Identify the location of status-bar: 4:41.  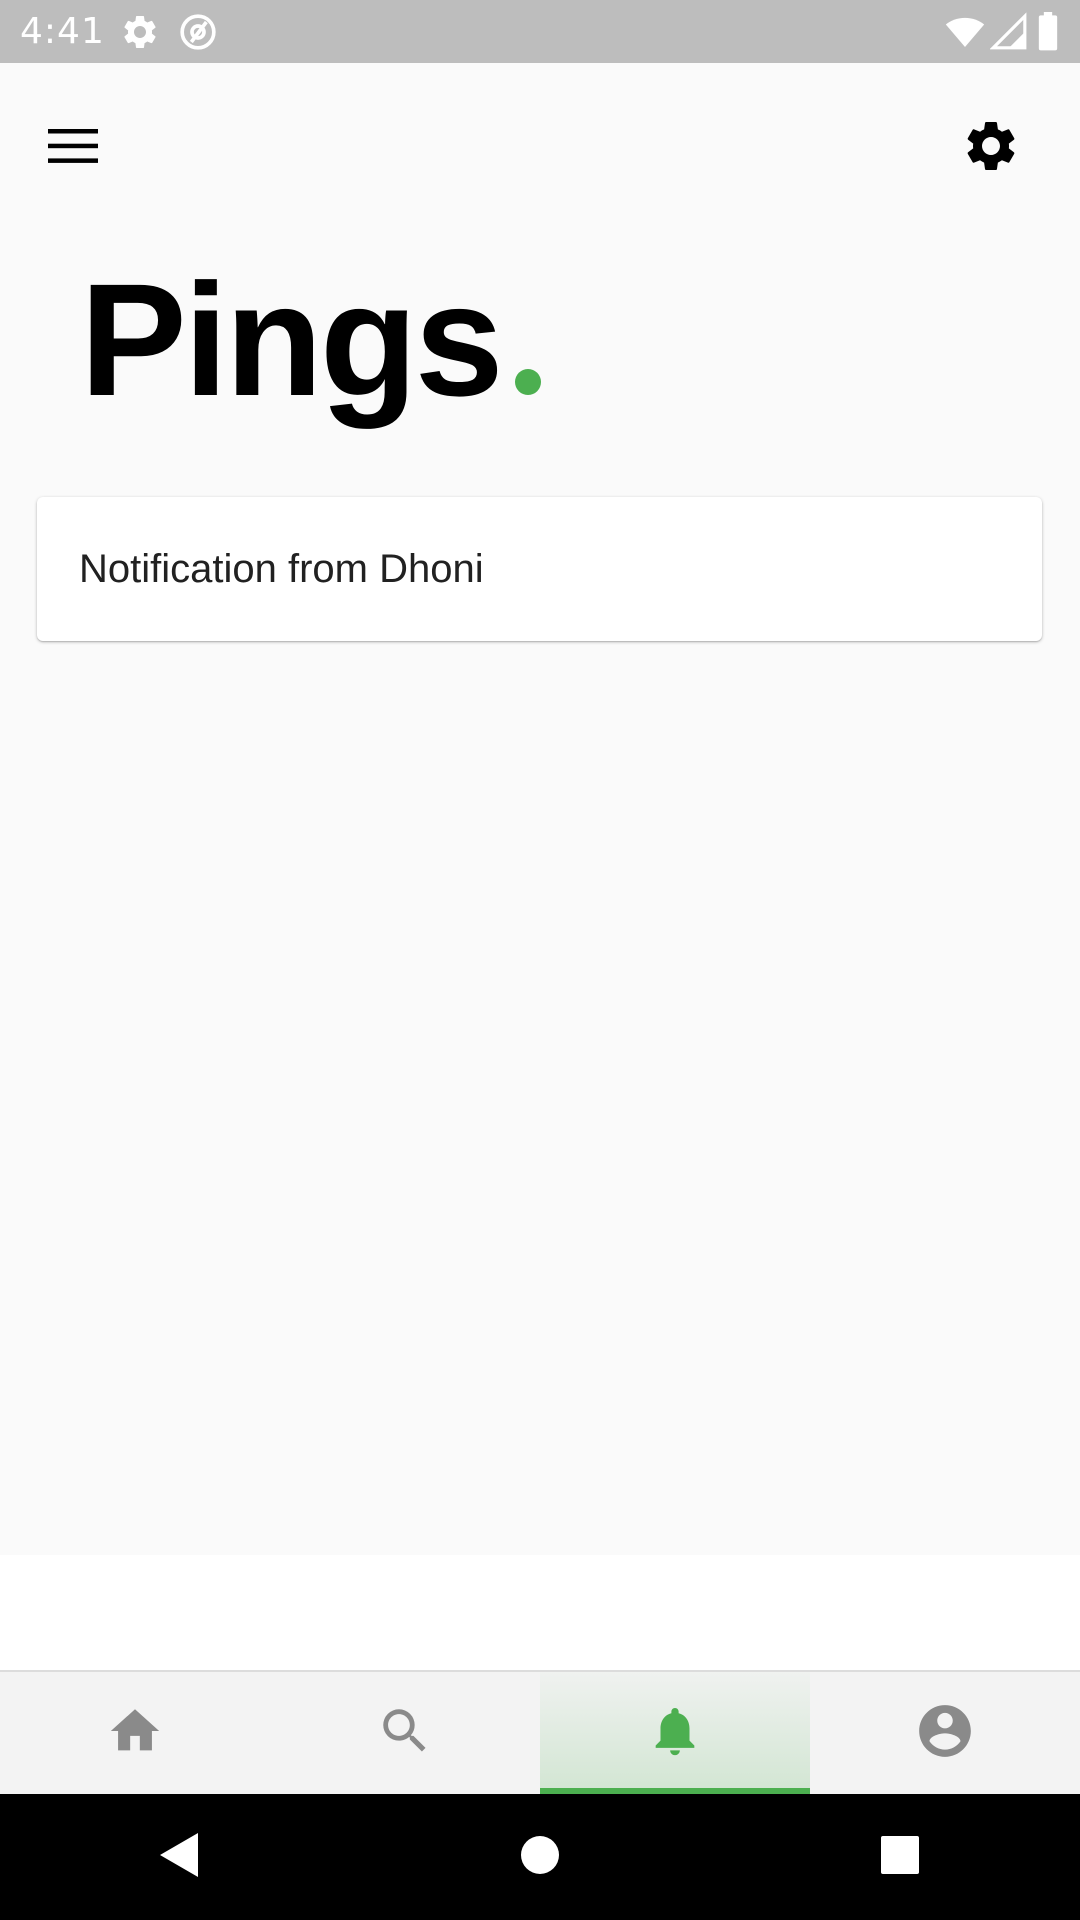
(540, 31).